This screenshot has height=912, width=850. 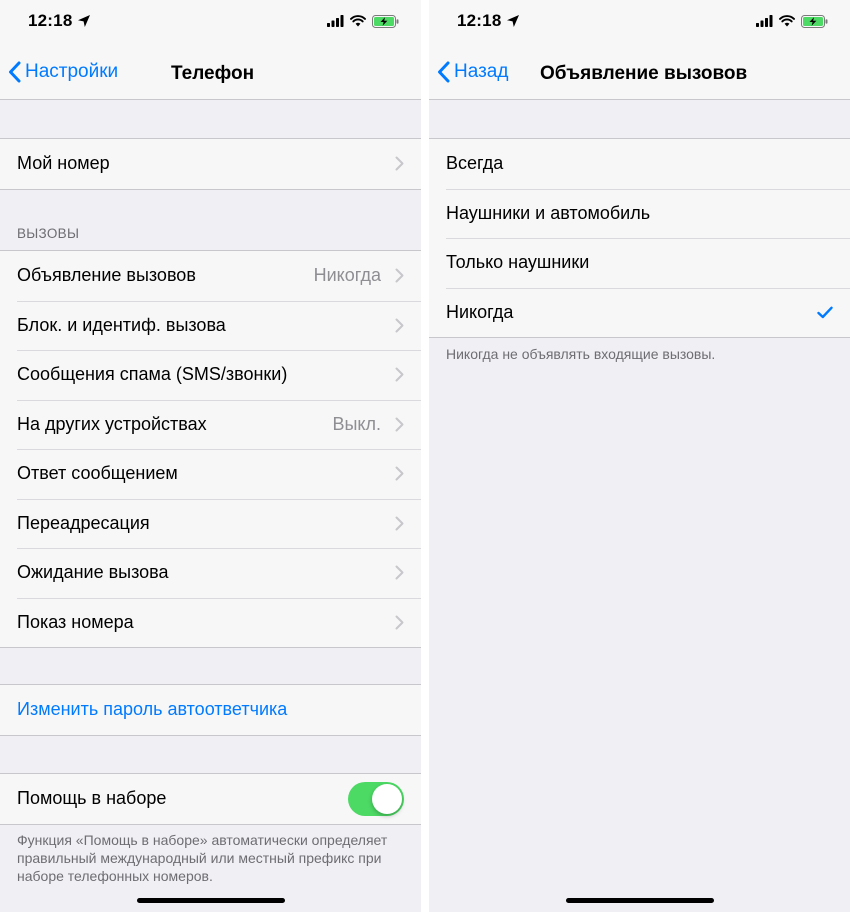 What do you see at coordinates (481, 71) in the screenshot?
I see `back-button-label: Назад` at bounding box center [481, 71].